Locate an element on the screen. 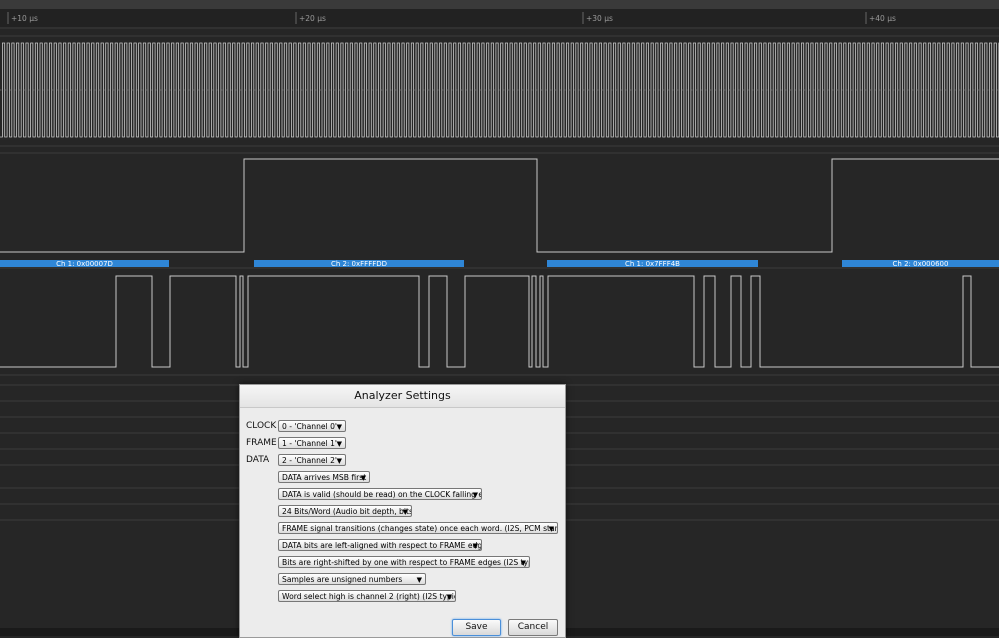 Image resolution: width=999 pixels, height=638 pixels. frame-label: FRAME is located at coordinates (261, 443).